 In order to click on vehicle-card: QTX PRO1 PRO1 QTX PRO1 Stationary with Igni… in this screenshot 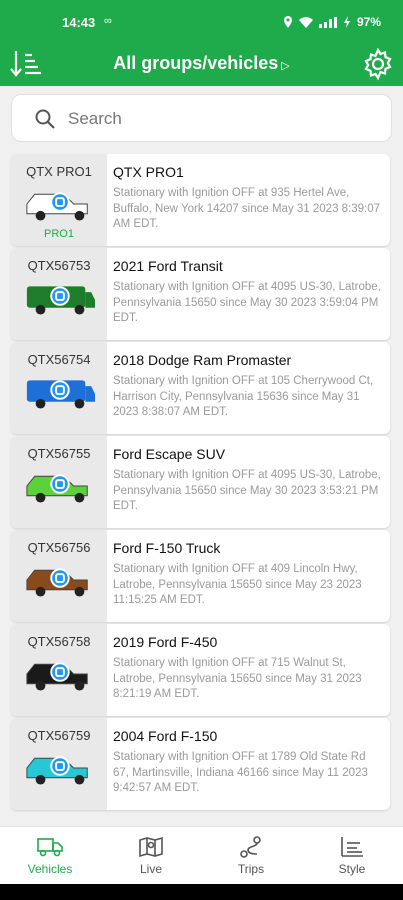, I will do `click(200, 200)`.